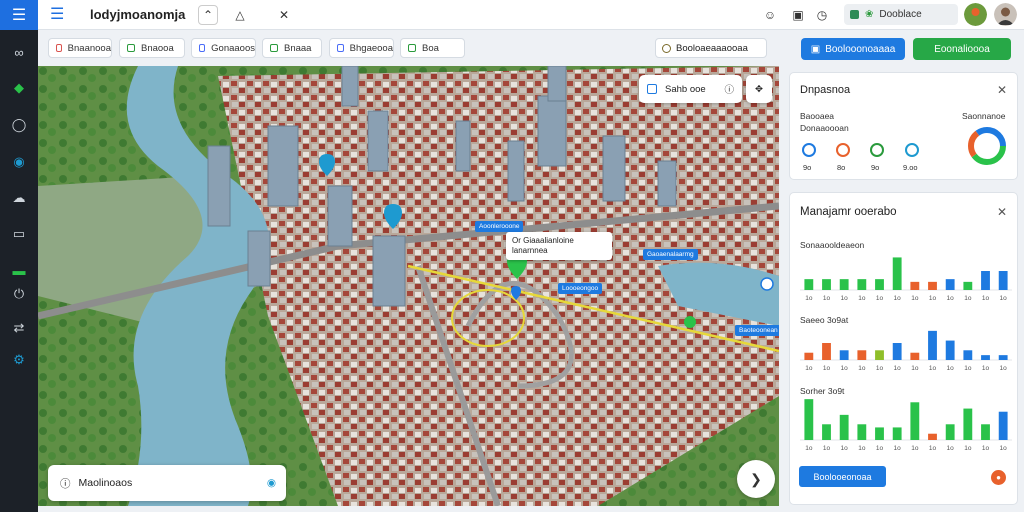 This screenshot has width=1024, height=512. I want to click on target-icon: ◉, so click(271, 483).